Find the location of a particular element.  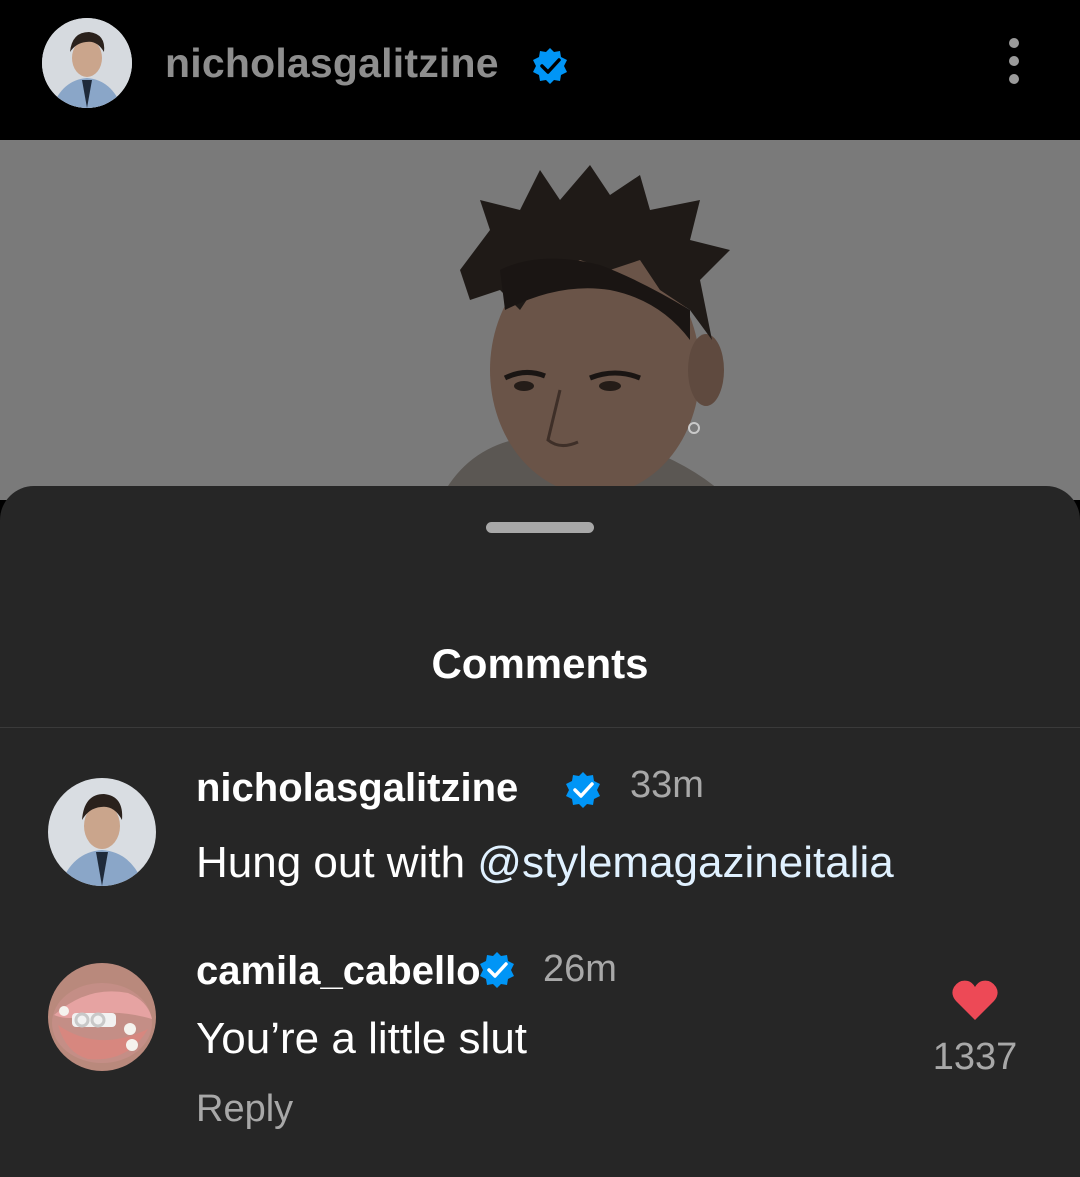

mention-link: @stylemagazineitalia is located at coordinates (685, 862).